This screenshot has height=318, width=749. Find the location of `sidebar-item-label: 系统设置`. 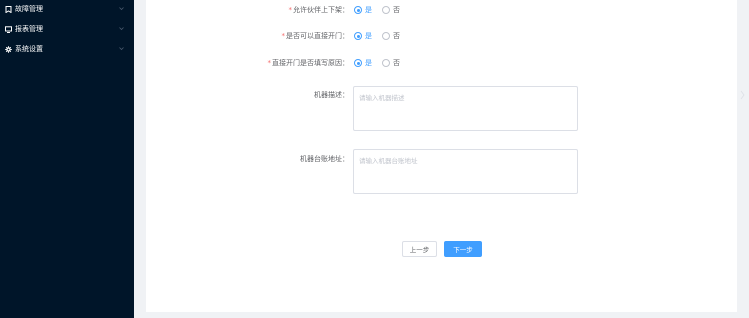

sidebar-item-label: 系统设置 is located at coordinates (29, 49).